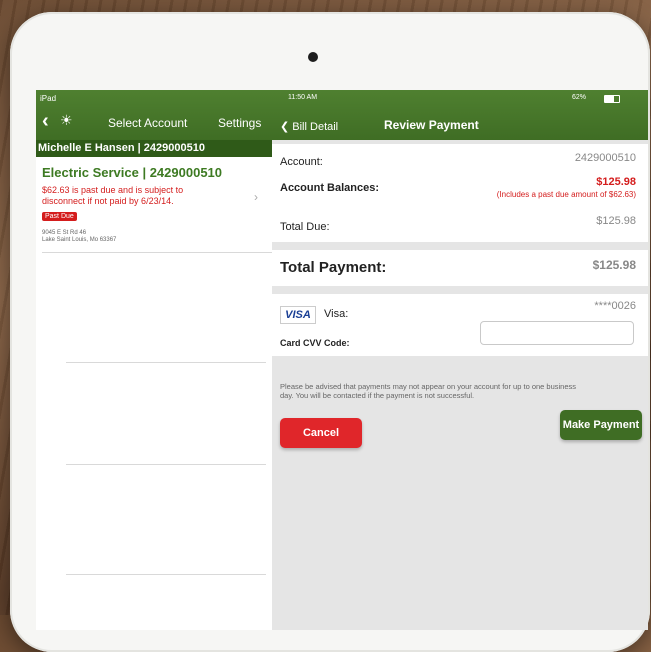  I want to click on card-number: ****0026, so click(615, 306).